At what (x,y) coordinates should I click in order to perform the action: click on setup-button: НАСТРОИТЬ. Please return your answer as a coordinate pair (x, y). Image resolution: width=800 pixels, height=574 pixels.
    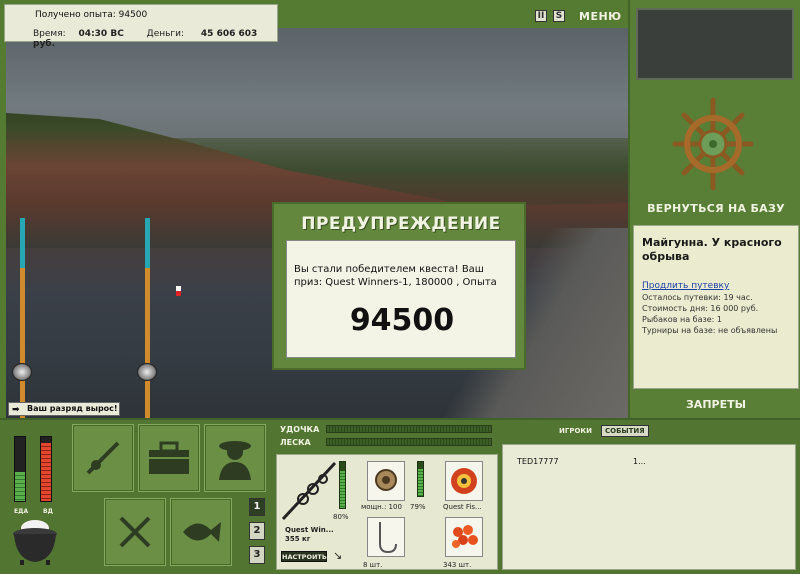
    Looking at the image, I should click on (304, 556).